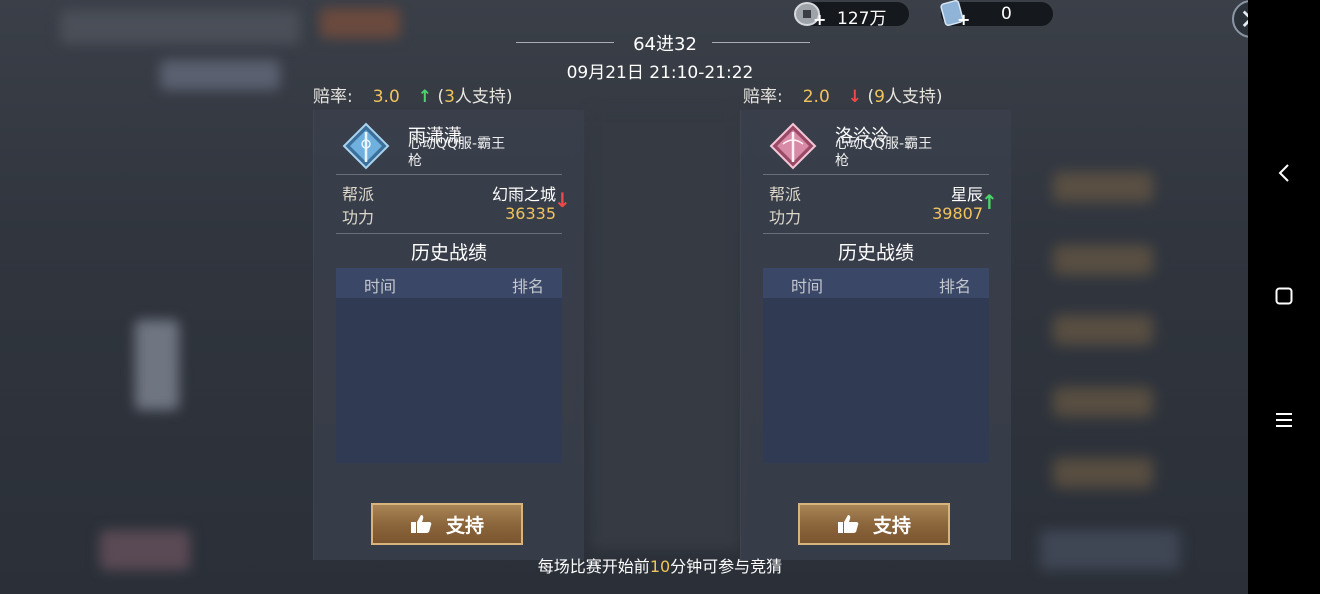 The width and height of the screenshot is (1320, 594). Describe the element at coordinates (905, 97) in the screenshot. I see `supporters: (9人支持)` at that location.